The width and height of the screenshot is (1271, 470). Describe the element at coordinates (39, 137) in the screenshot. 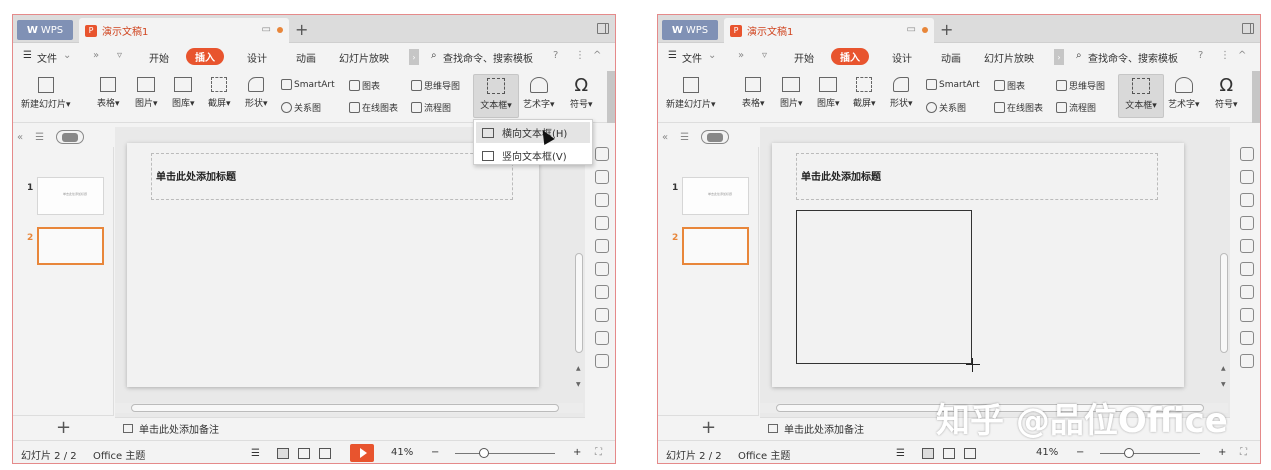

I see `outline-view-icon: ☰` at that location.